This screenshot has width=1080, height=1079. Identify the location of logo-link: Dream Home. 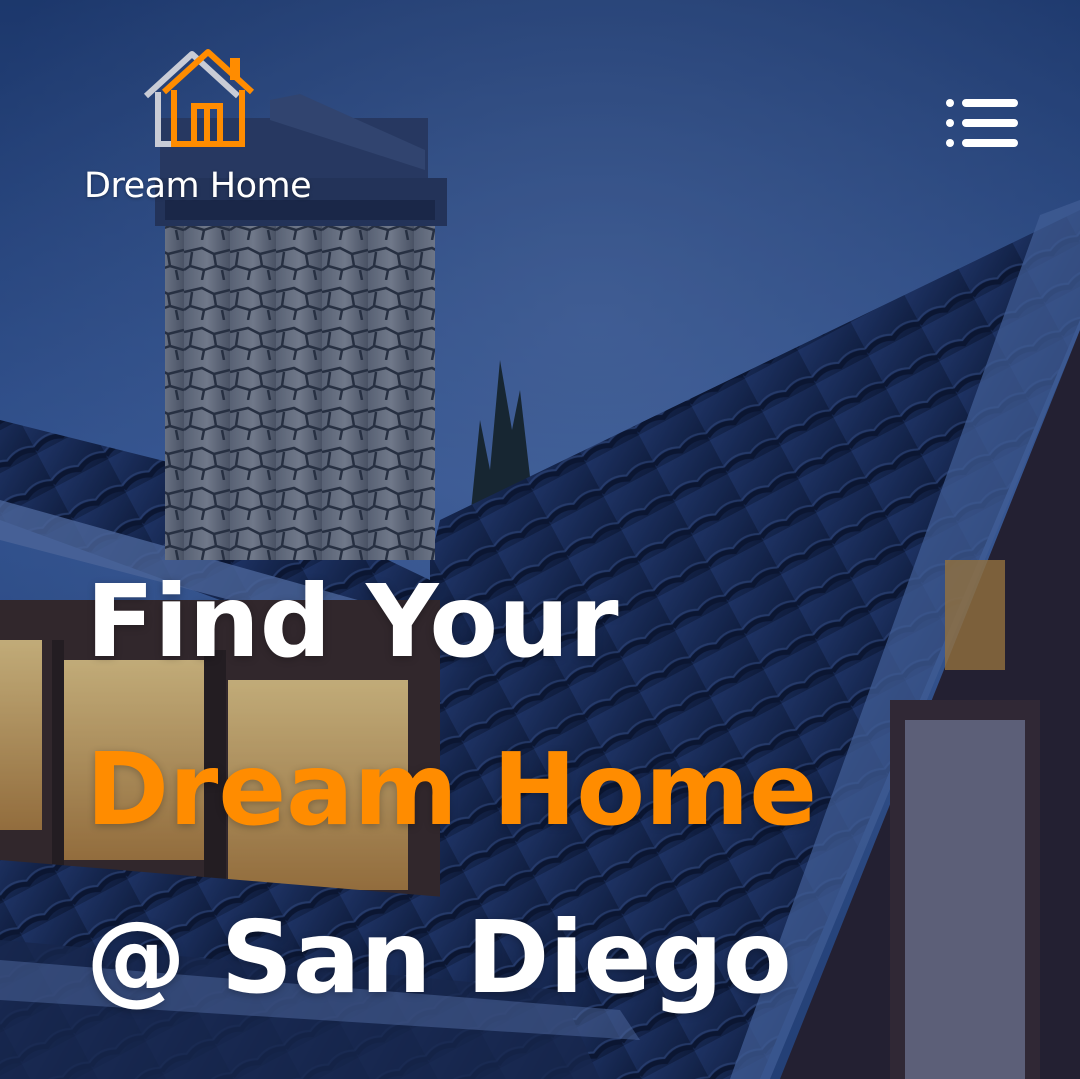
(204, 129).